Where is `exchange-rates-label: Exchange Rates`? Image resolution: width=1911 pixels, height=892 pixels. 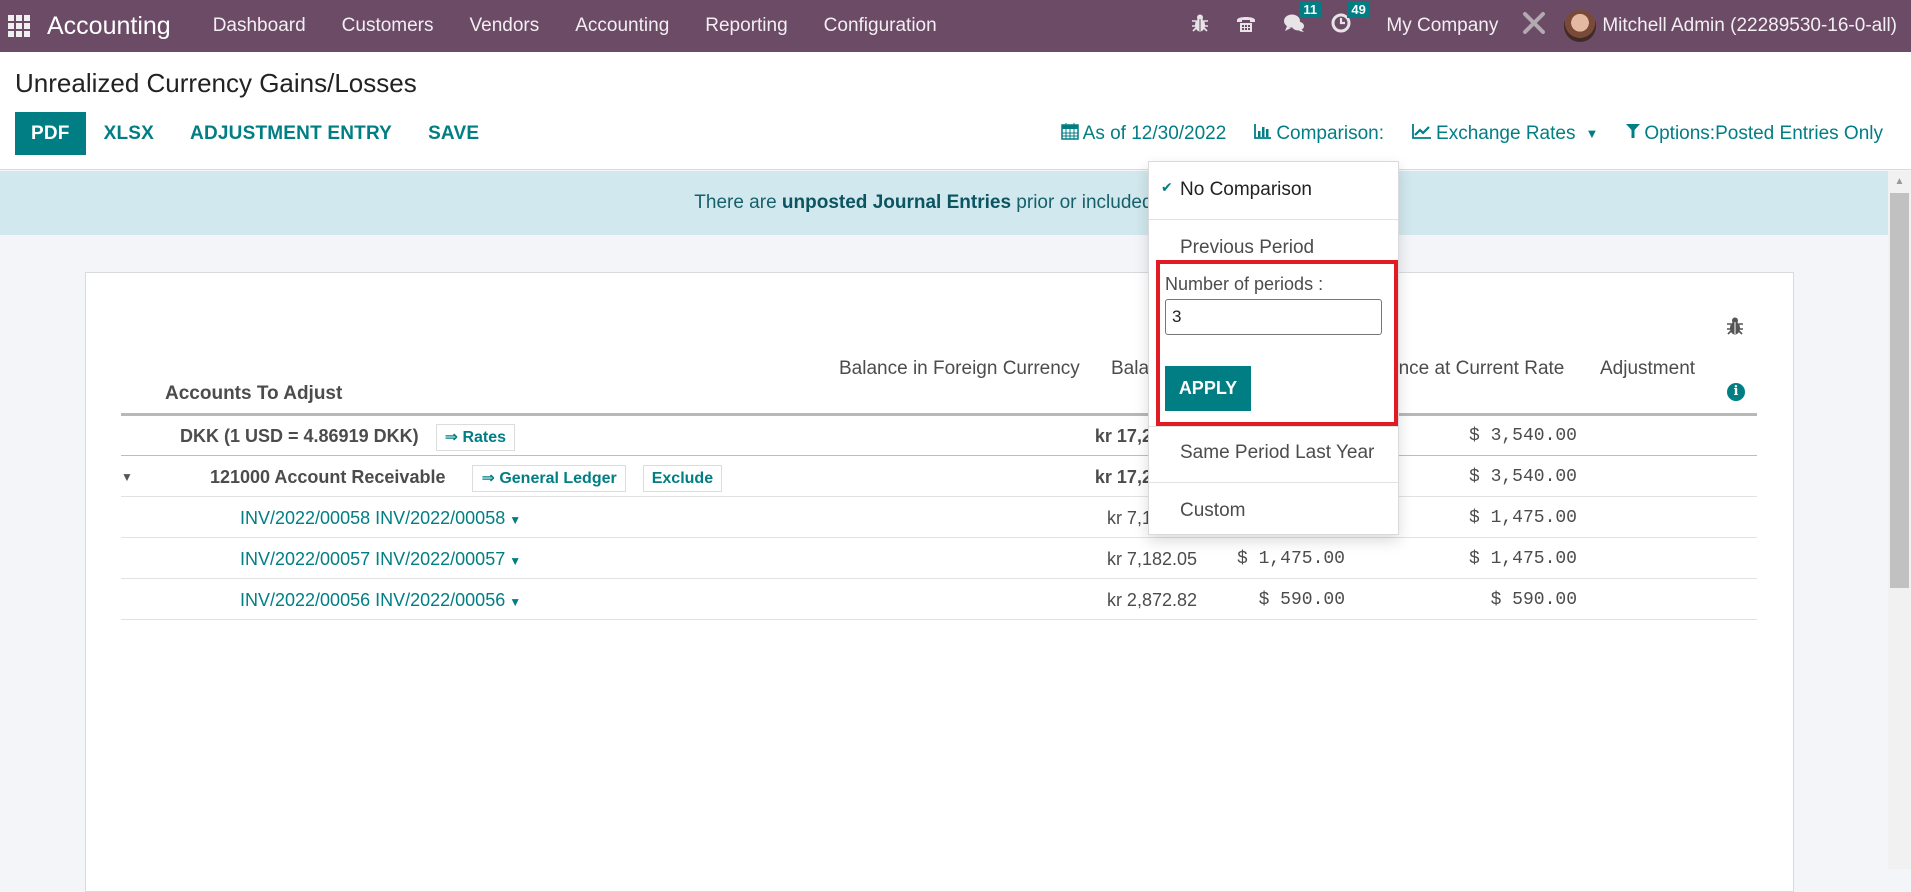
exchange-rates-label: Exchange Rates is located at coordinates (1506, 133).